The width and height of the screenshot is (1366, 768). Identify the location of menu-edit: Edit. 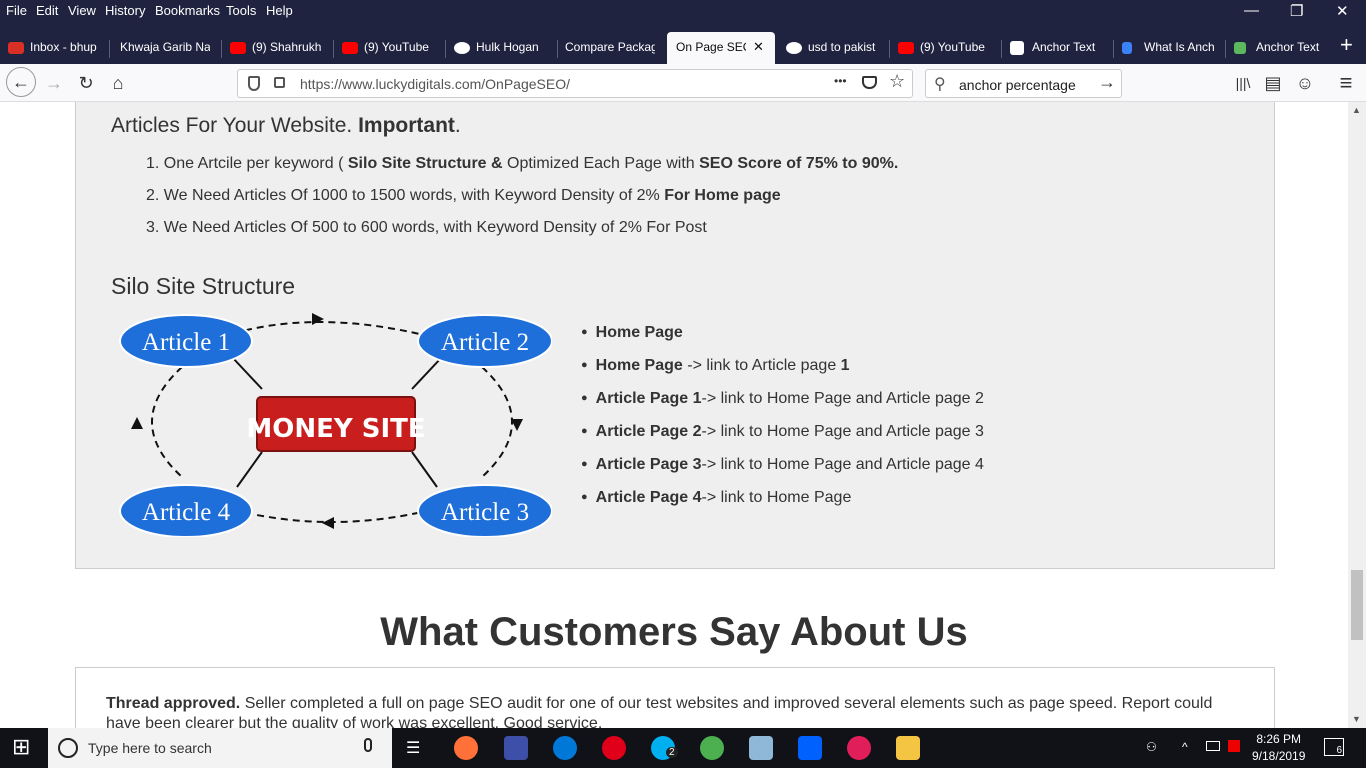
(47, 10).